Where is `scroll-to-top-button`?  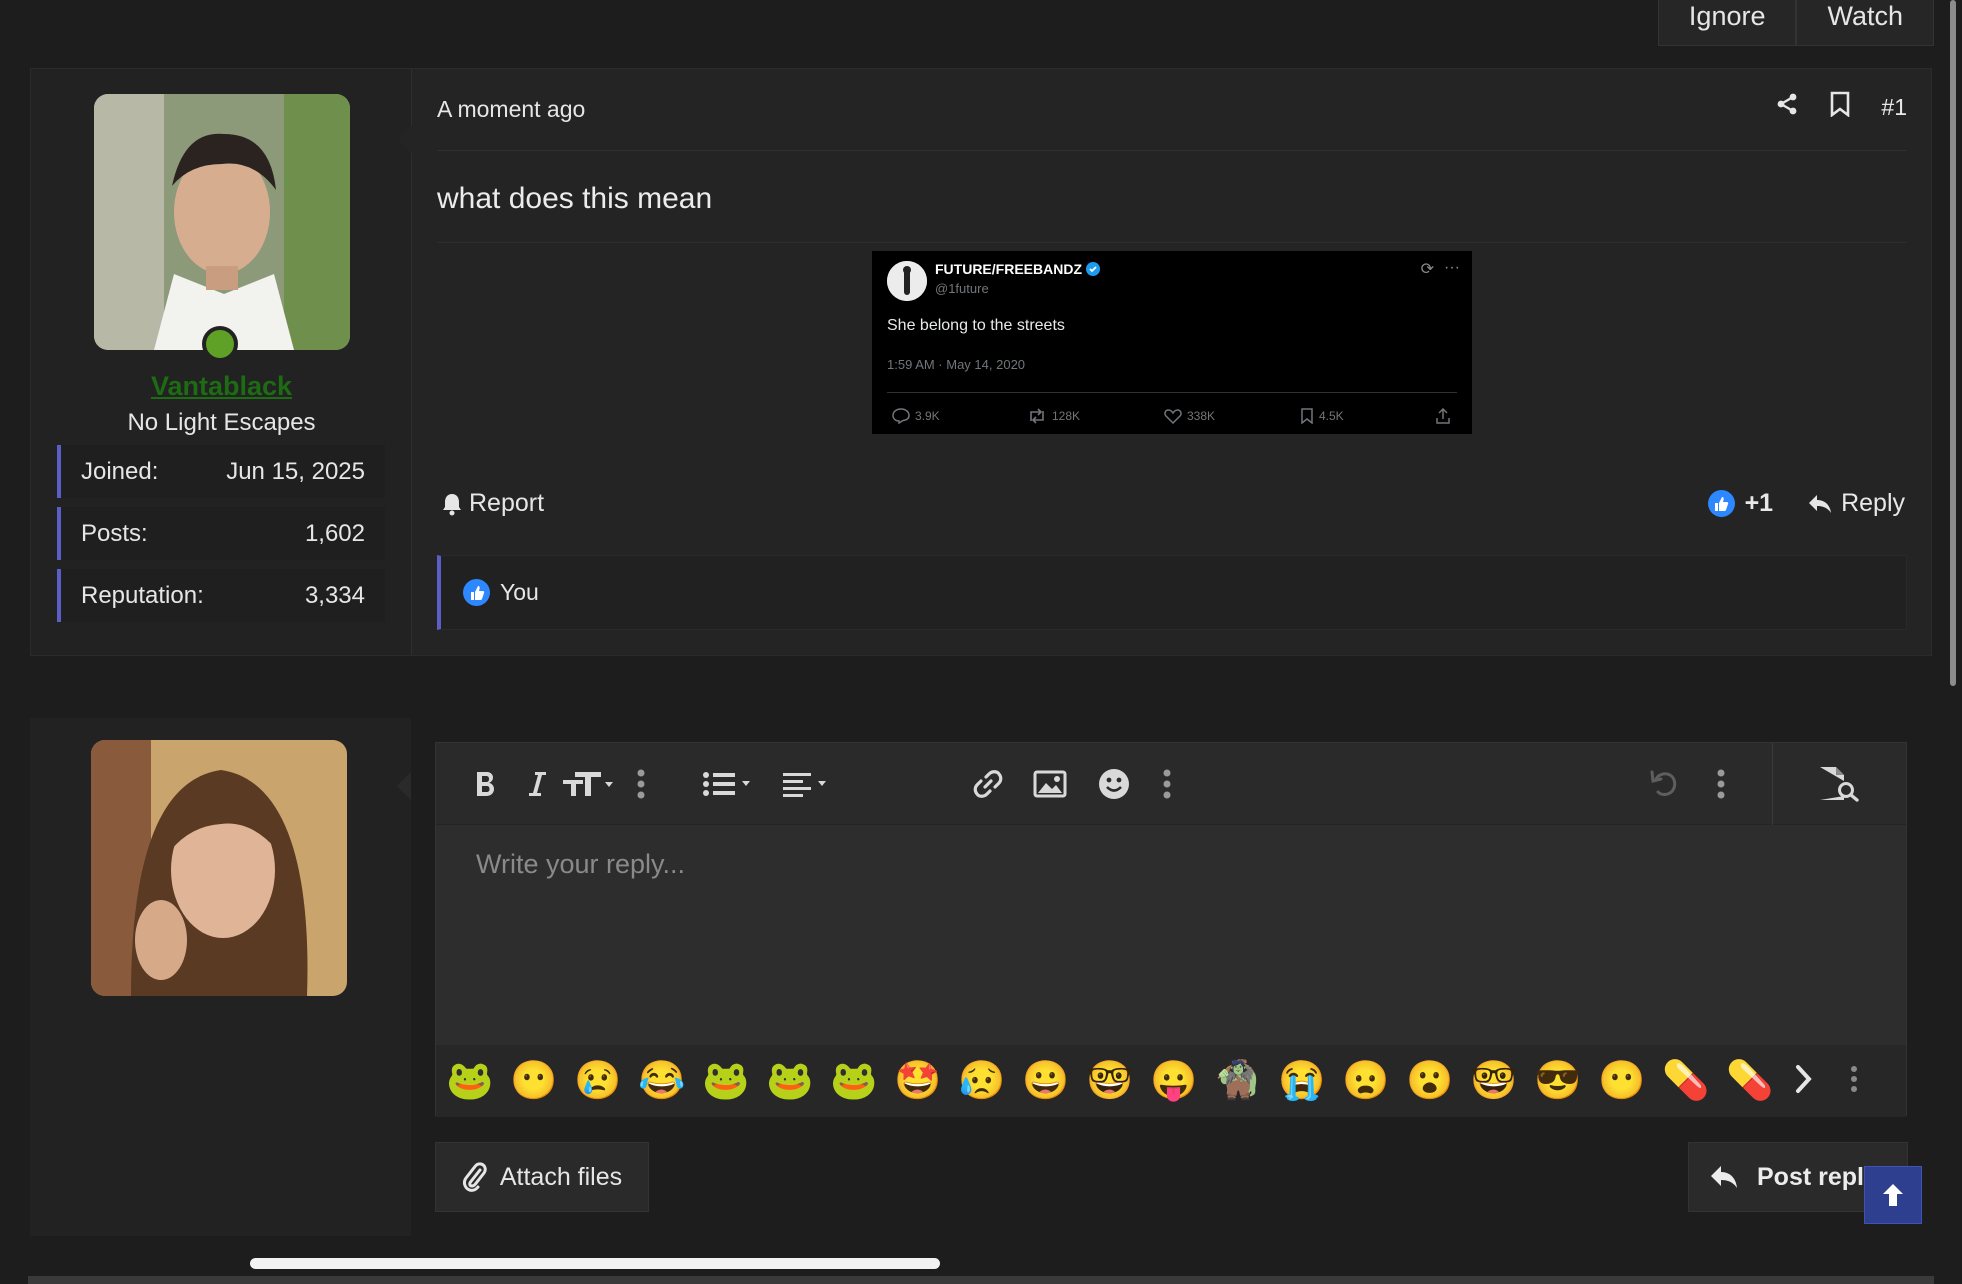 scroll-to-top-button is located at coordinates (1893, 1195).